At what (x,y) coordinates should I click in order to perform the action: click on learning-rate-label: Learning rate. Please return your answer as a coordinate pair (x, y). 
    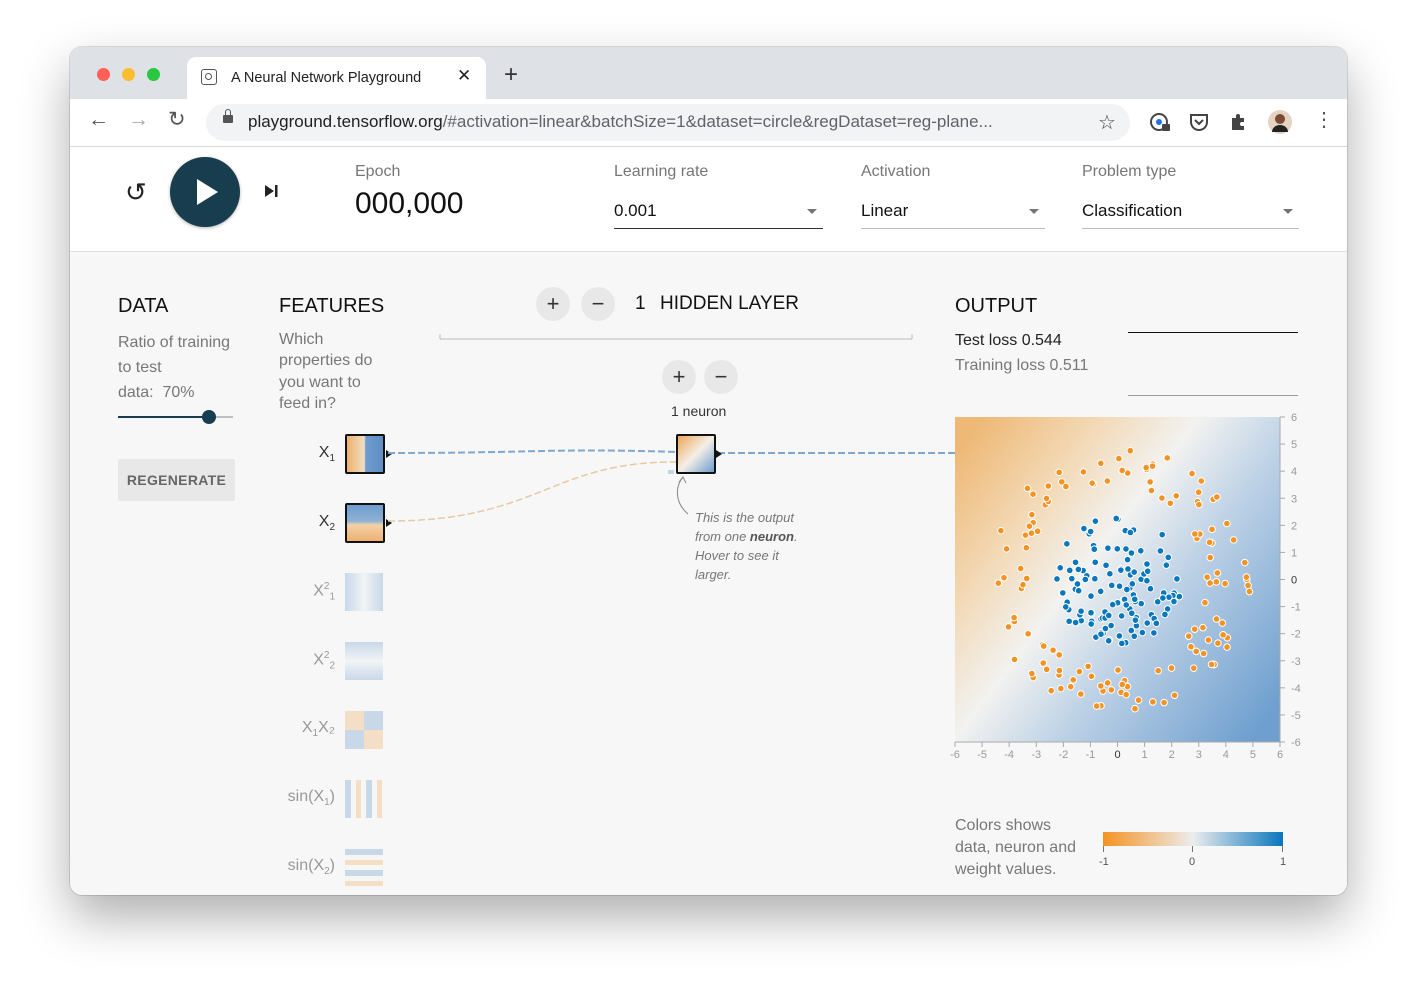
    Looking at the image, I should click on (661, 171).